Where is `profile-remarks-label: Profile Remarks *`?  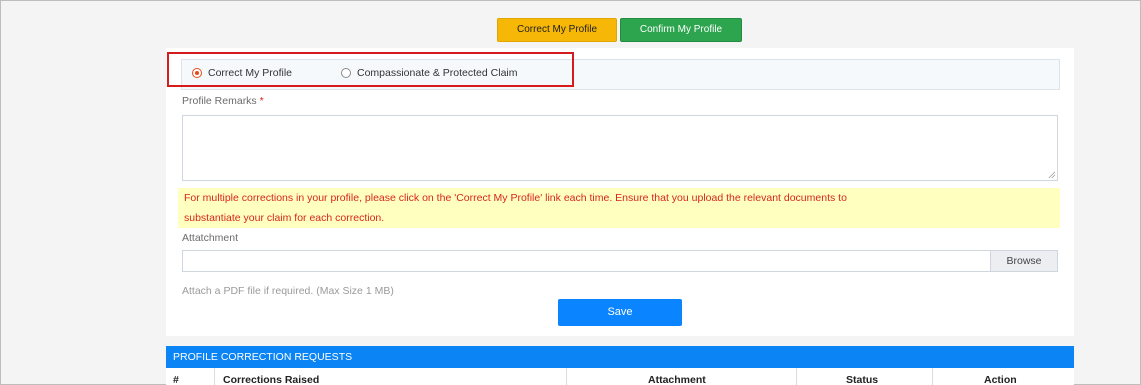
profile-remarks-label: Profile Remarks * is located at coordinates (223, 101).